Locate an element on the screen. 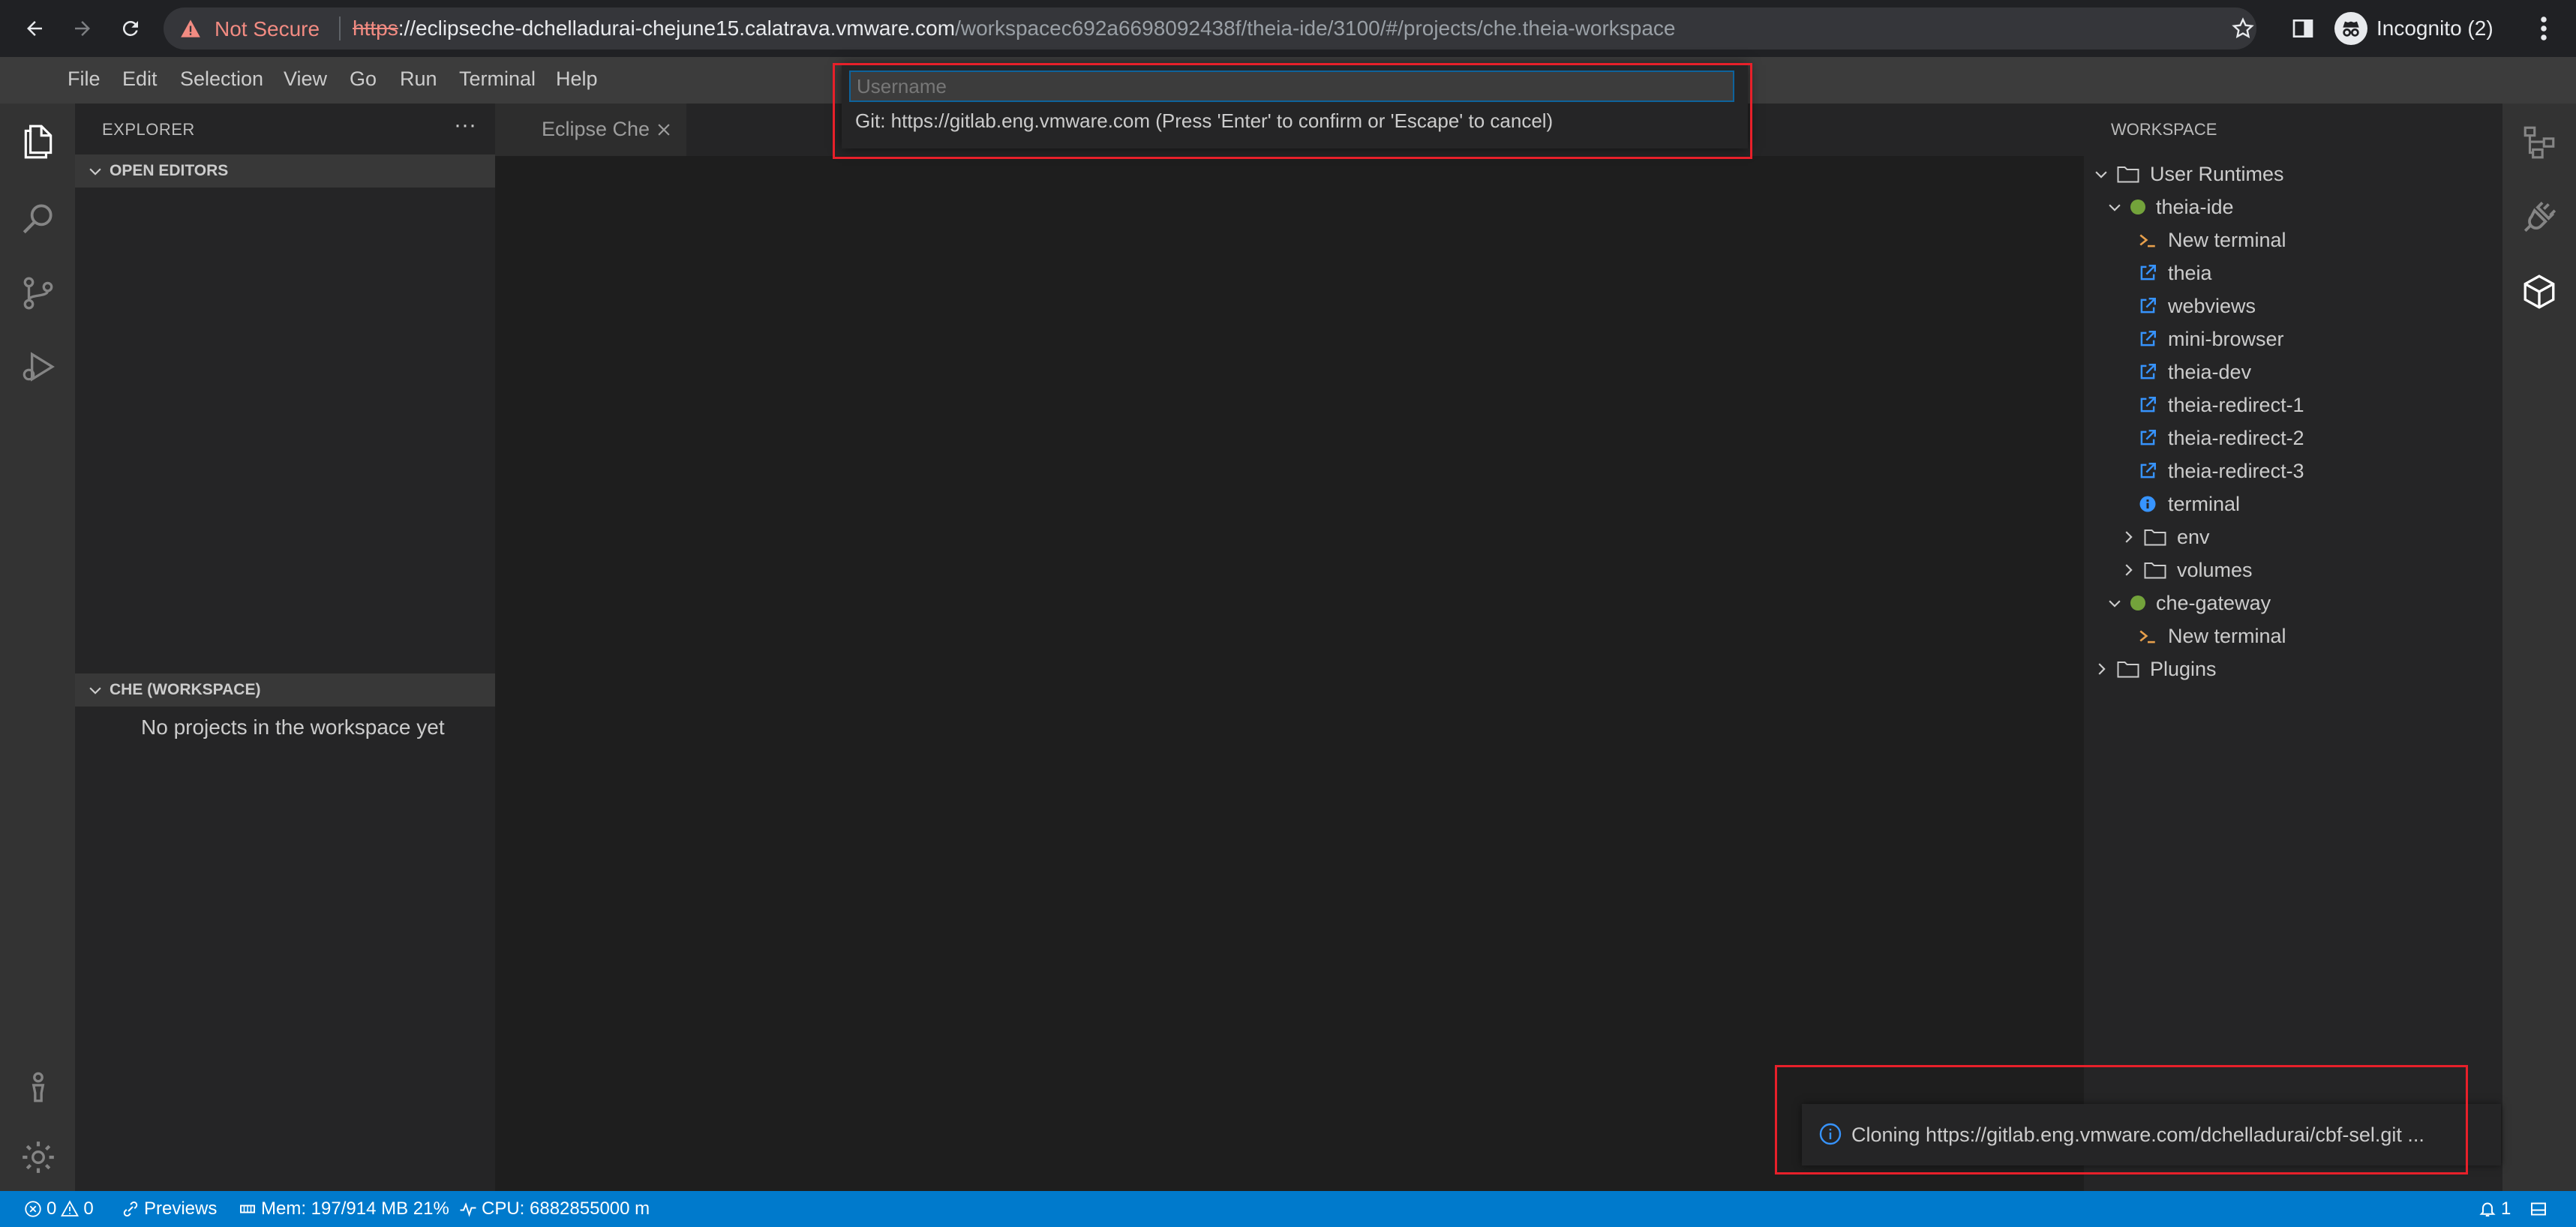 This screenshot has height=1227, width=2576. tree-label: terminal is located at coordinates (2204, 503).